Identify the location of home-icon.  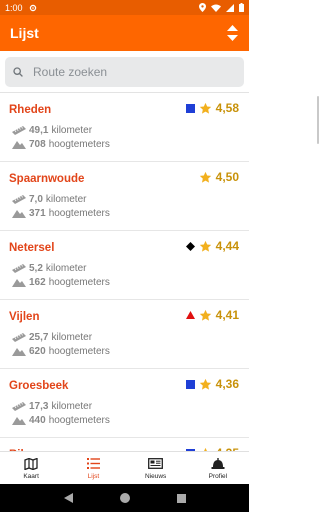
(124, 498).